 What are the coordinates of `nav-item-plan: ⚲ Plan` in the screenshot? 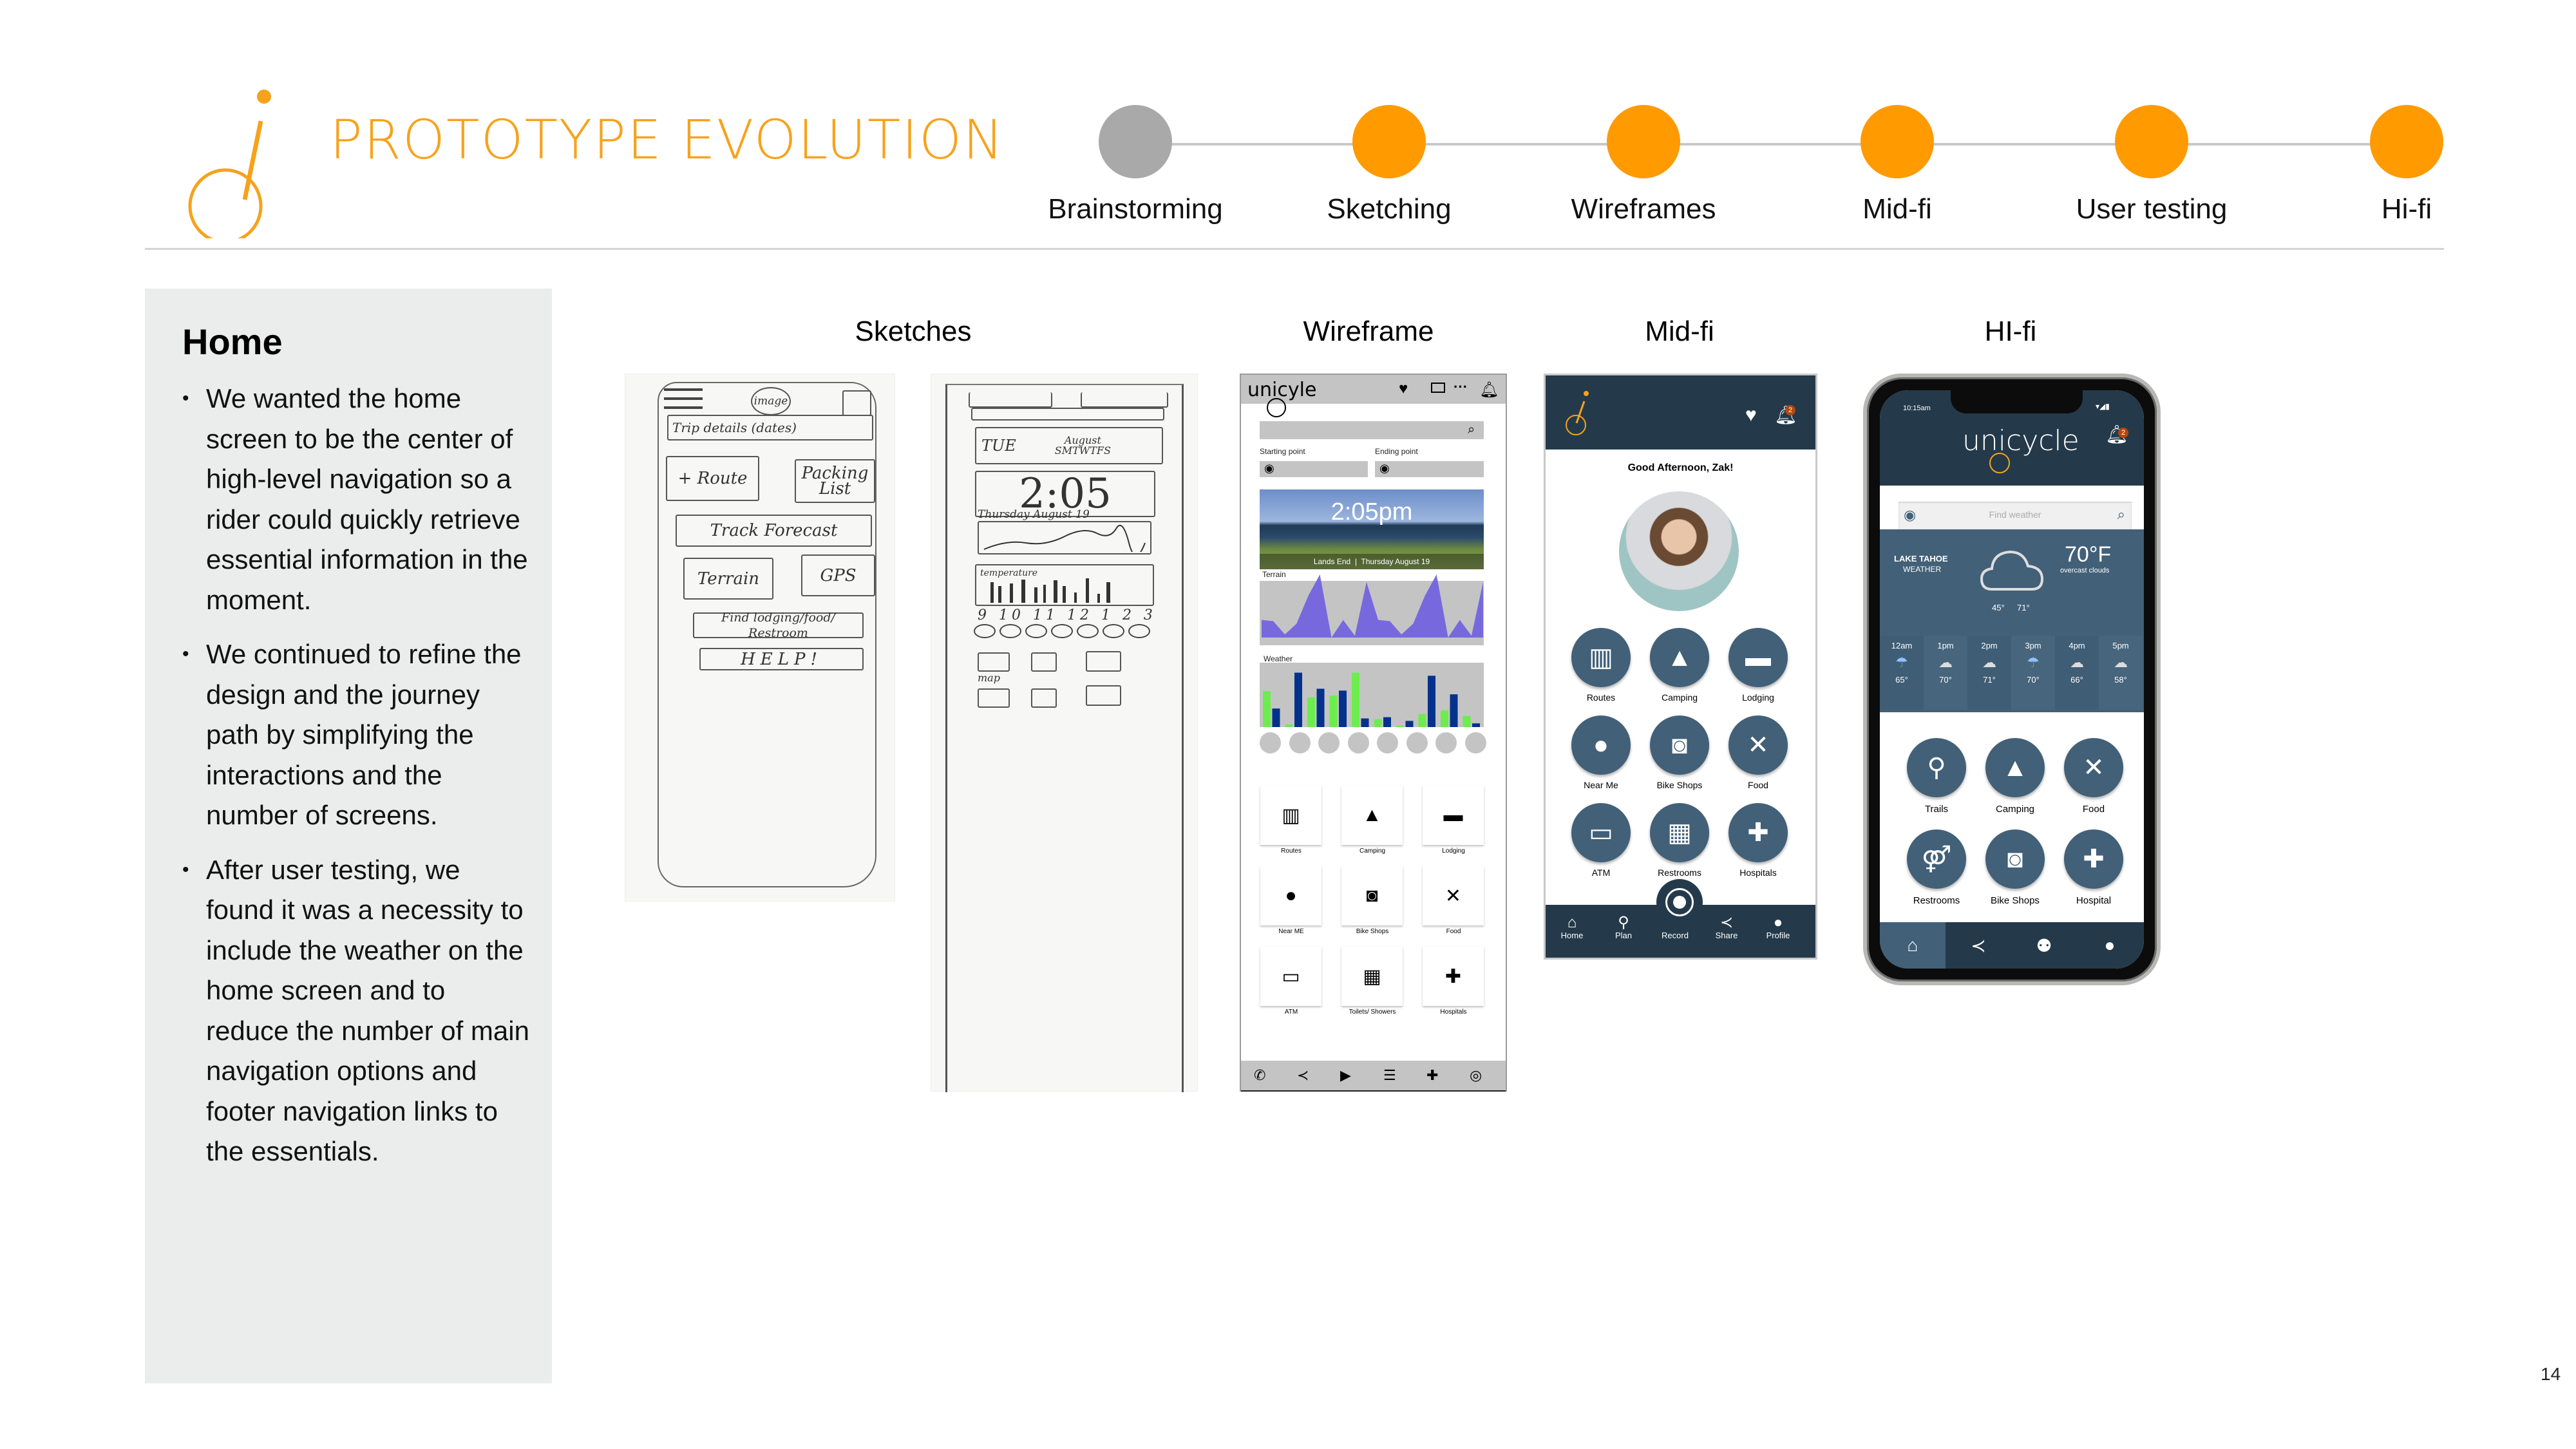 It's located at (1624, 927).